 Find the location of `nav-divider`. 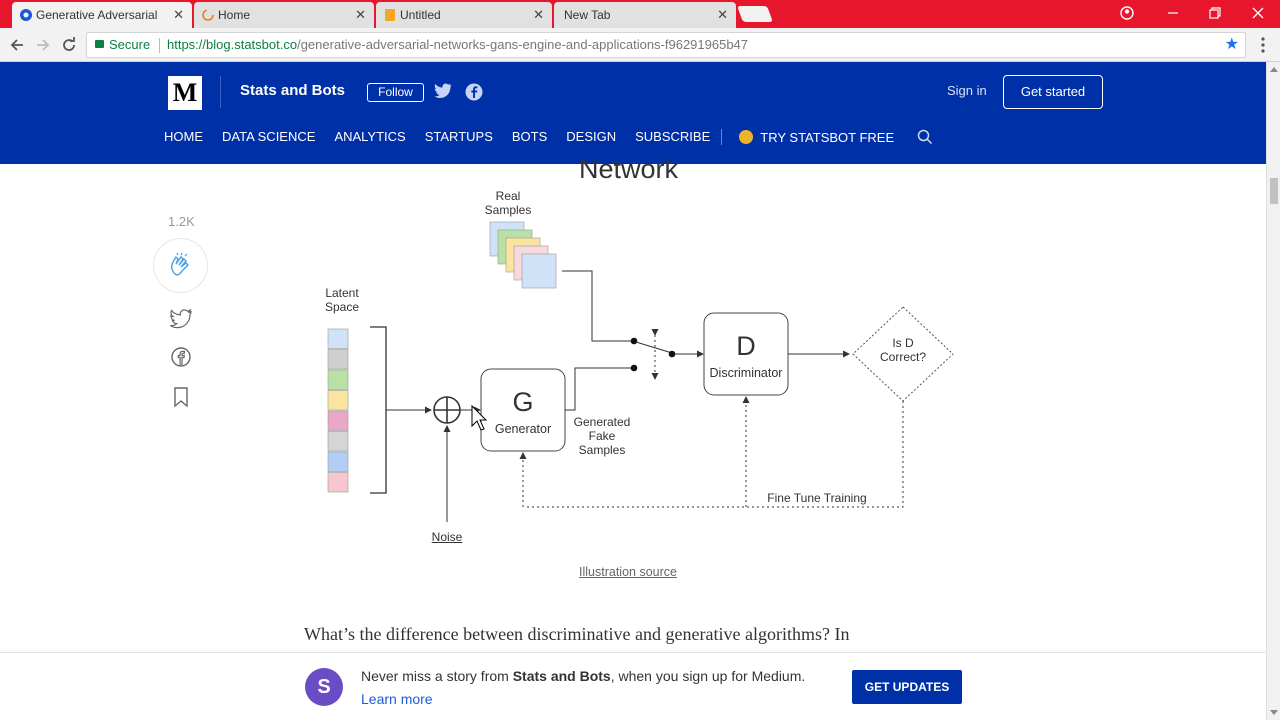

nav-divider is located at coordinates (722, 137).